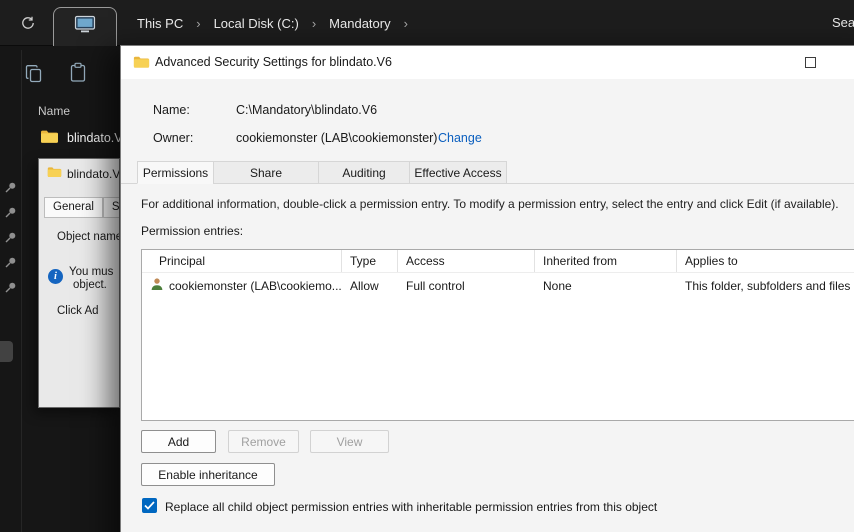  Describe the element at coordinates (175, 172) in the screenshot. I see `tab-permissions: Permissions` at that location.